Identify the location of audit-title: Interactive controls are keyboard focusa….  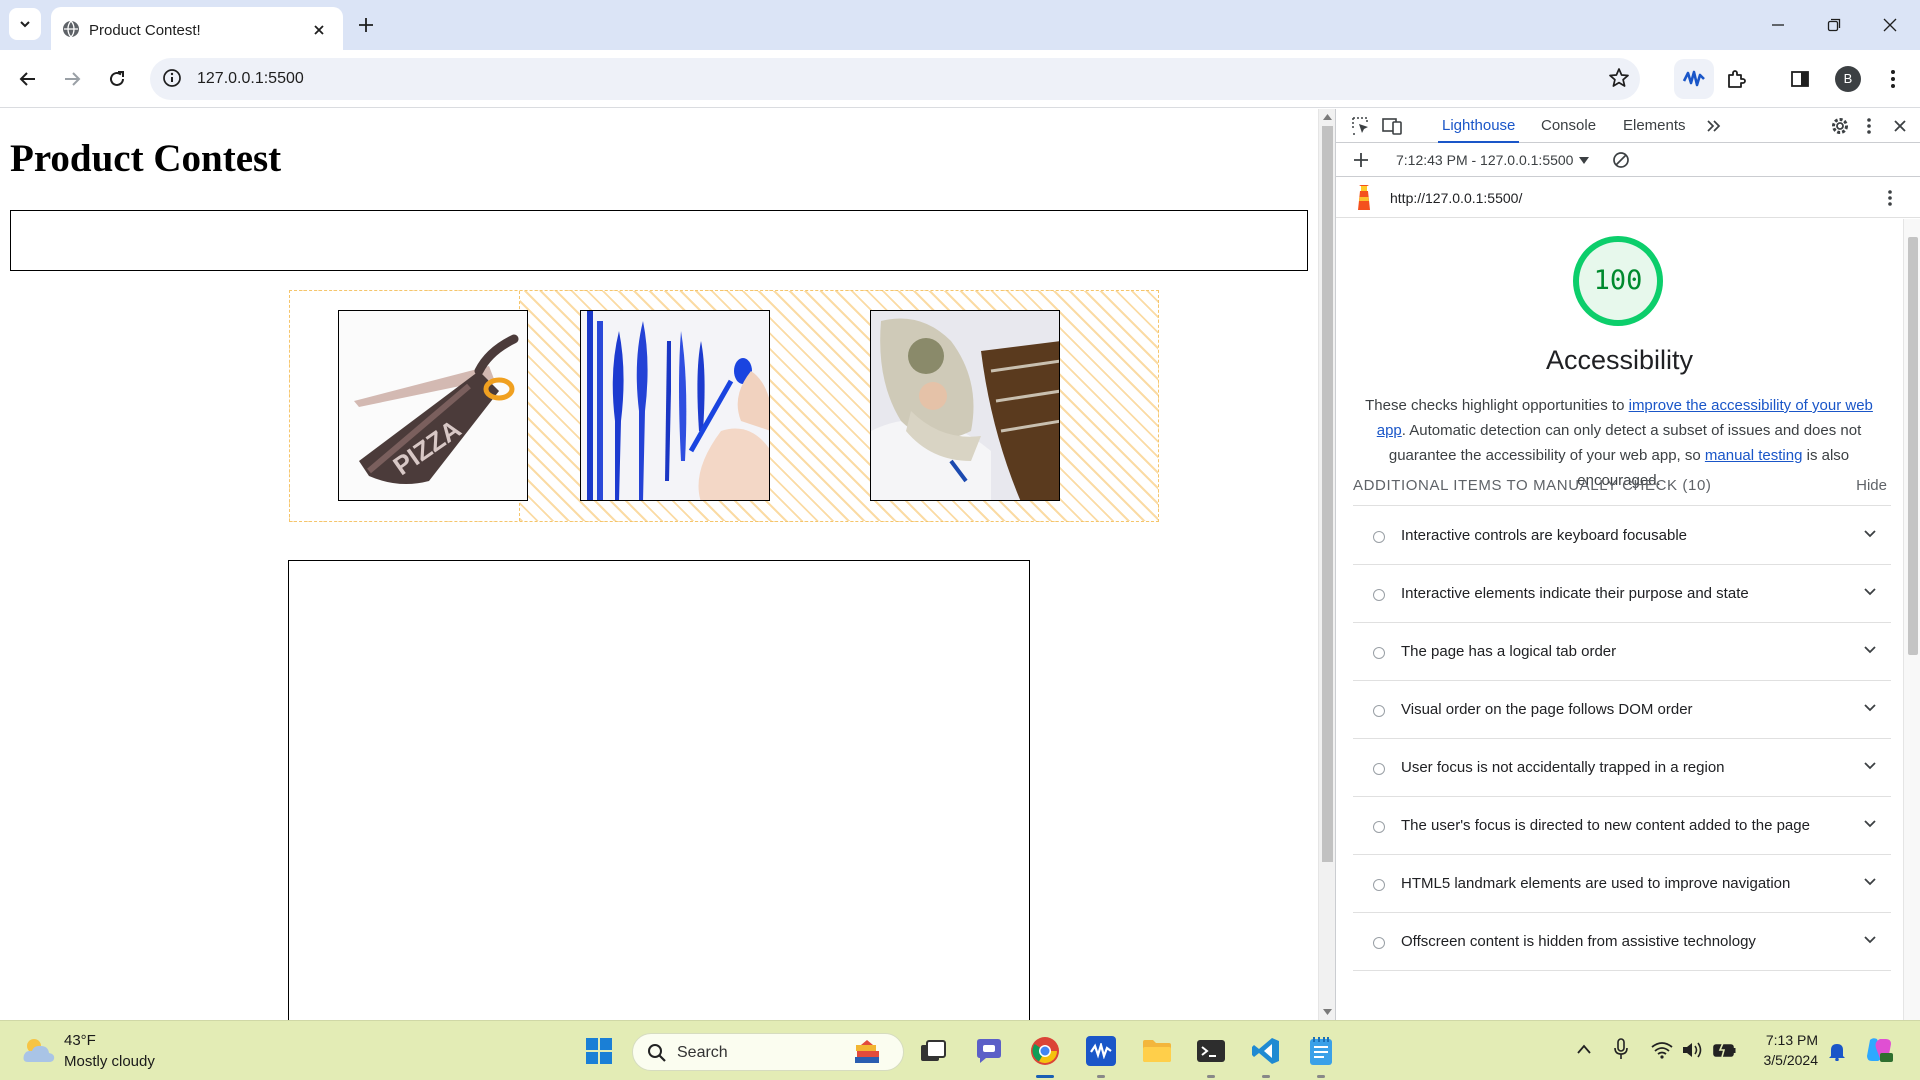
(1544, 535).